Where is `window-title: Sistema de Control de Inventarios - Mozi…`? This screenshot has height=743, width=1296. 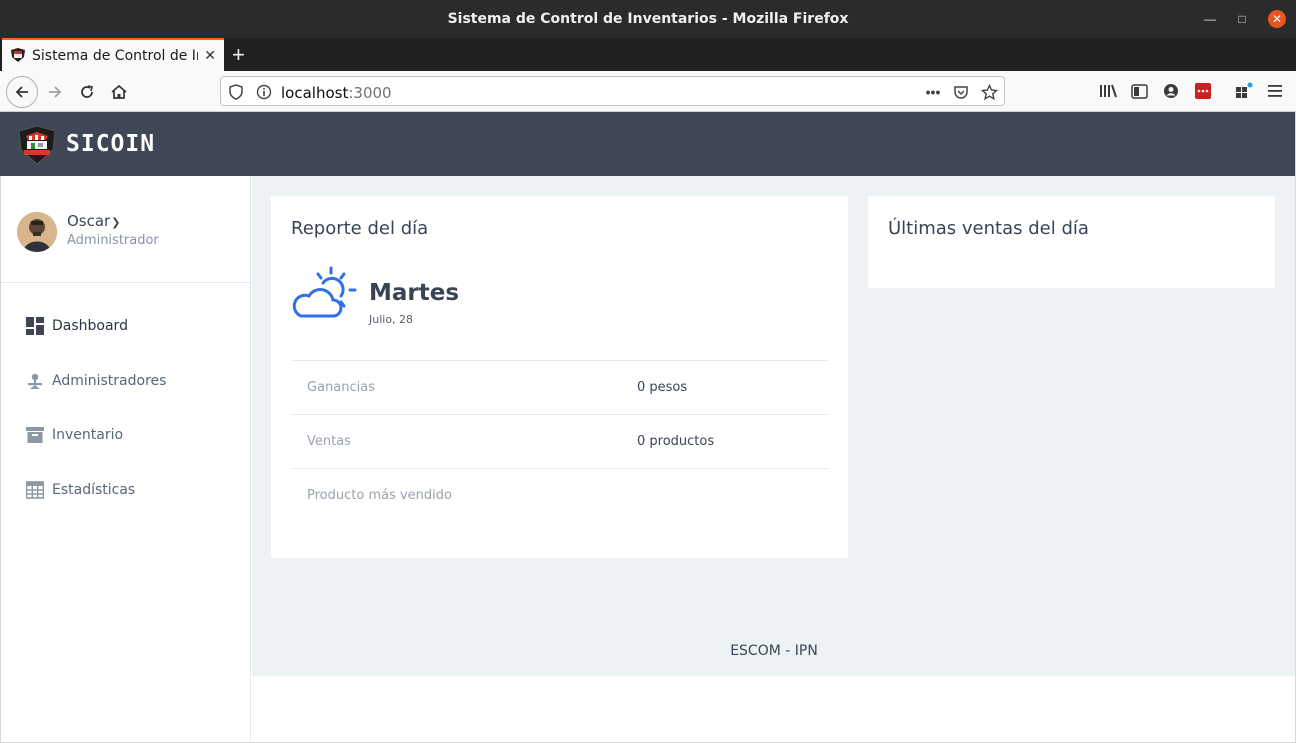 window-title: Sistema de Control de Inventarios - Mozi… is located at coordinates (648, 19).